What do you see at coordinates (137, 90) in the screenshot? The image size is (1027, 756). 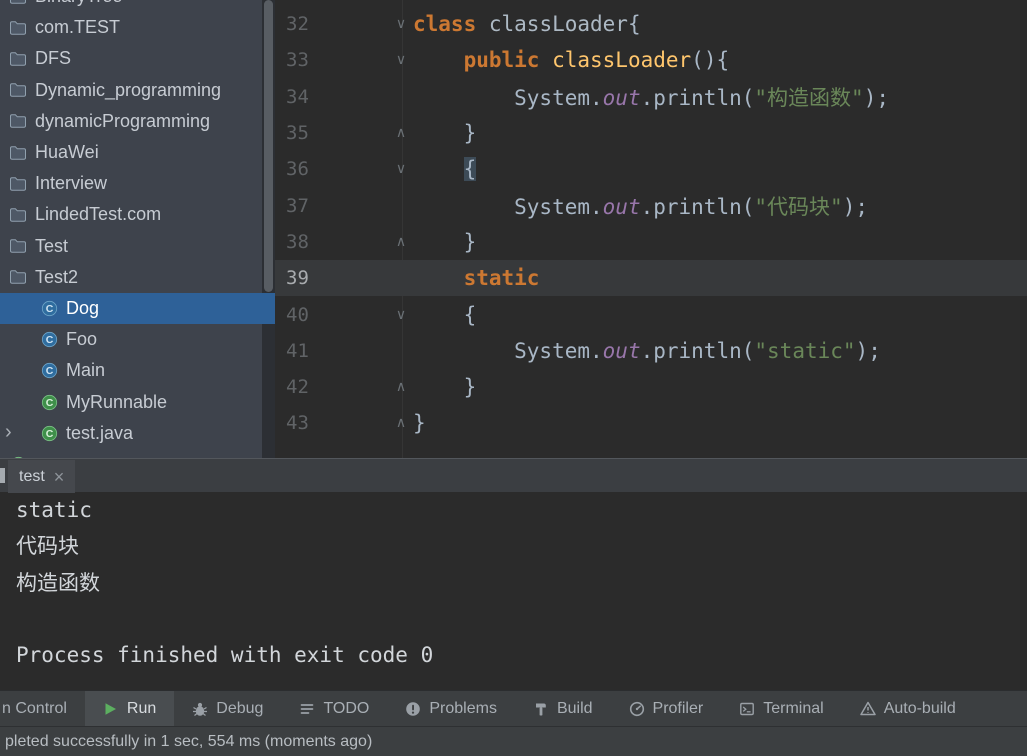 I see `tree-item-dynamic-programming: Dynamic_programming` at bounding box center [137, 90].